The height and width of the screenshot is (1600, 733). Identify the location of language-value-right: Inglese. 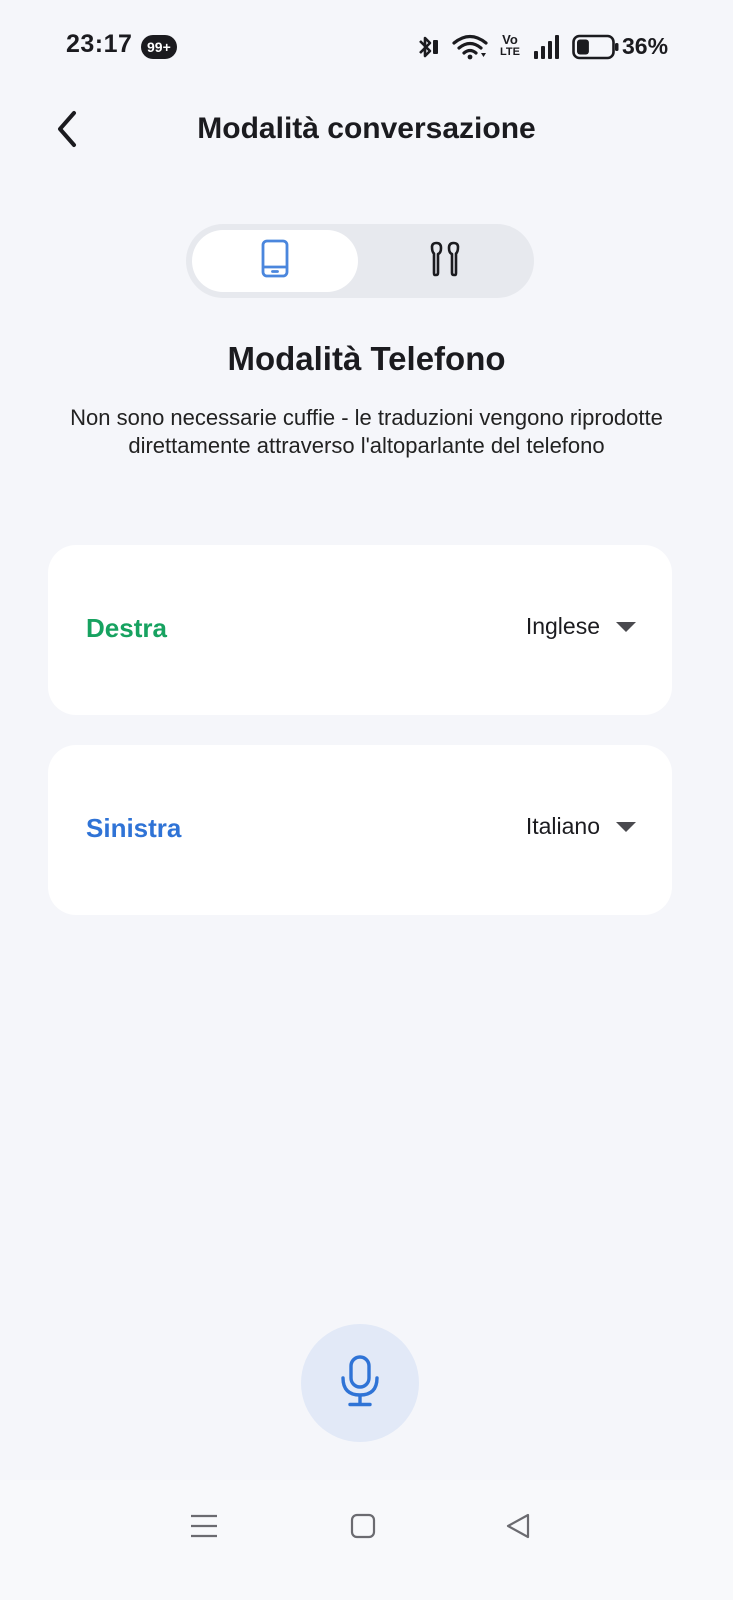
(562, 626).